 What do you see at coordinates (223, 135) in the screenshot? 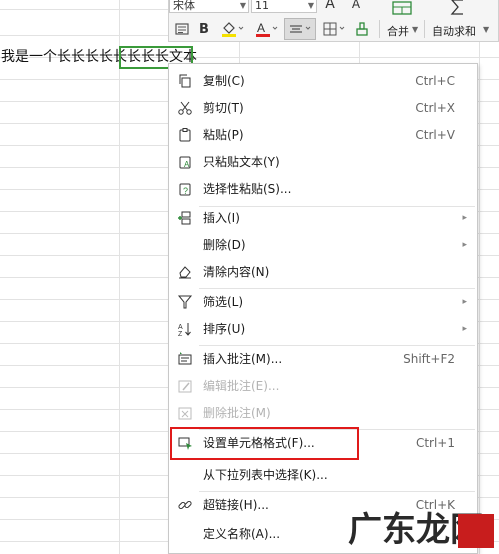
I see `menu-item-label: 粘贴(P)` at bounding box center [223, 135].